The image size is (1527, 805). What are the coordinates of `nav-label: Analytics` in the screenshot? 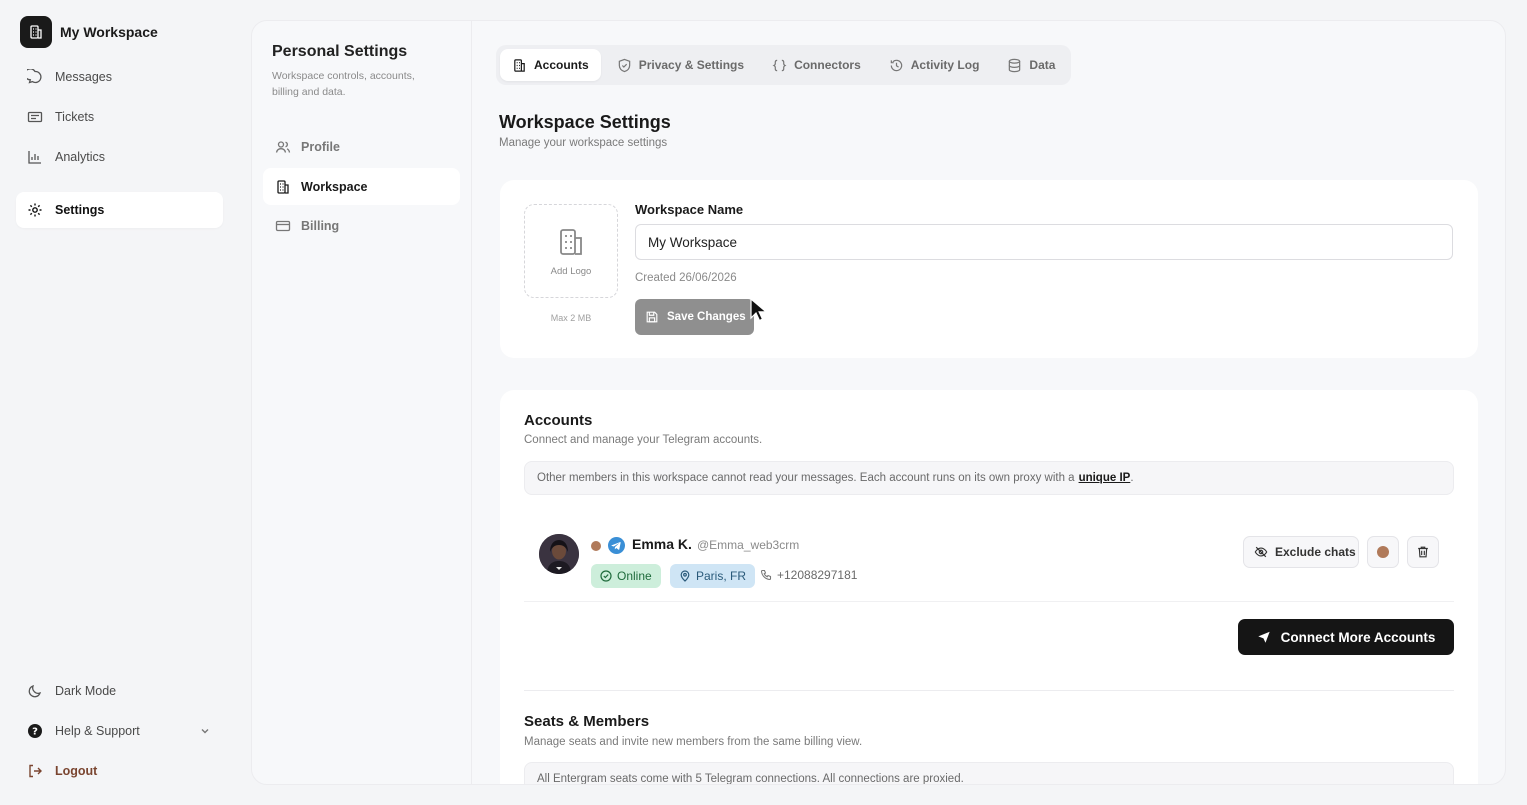 It's located at (80, 157).